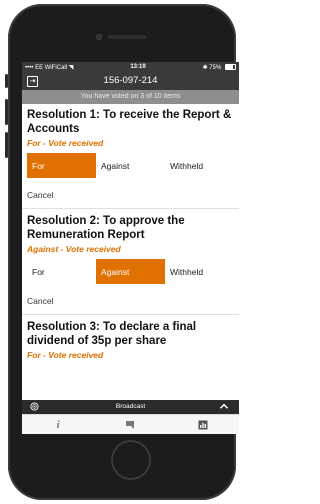 Image resolution: width=320 pixels, height=504 pixels. I want to click on wifi-icon: ◥, so click(71, 67).